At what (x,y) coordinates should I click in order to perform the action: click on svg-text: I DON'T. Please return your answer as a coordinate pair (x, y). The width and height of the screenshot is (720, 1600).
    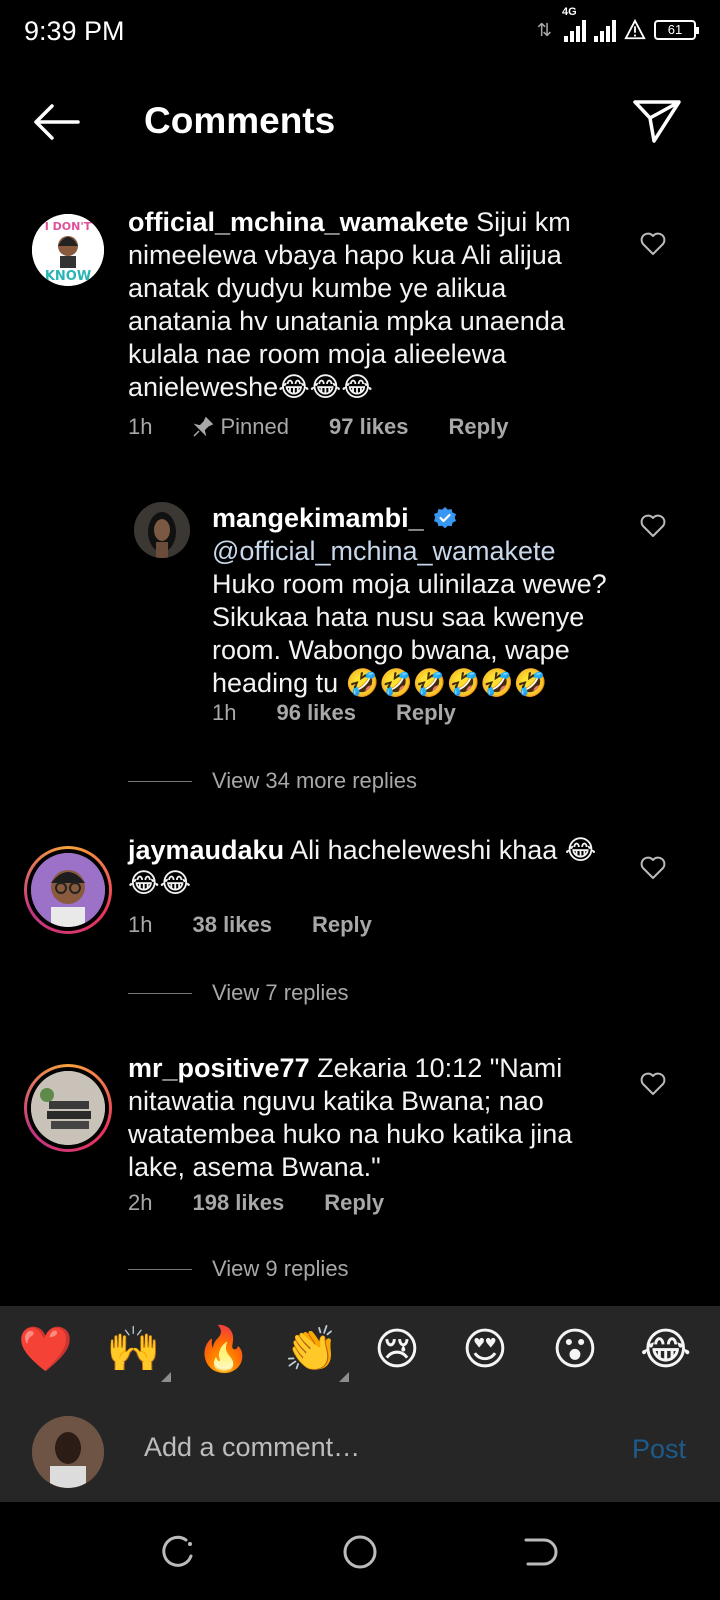
    Looking at the image, I should click on (68, 226).